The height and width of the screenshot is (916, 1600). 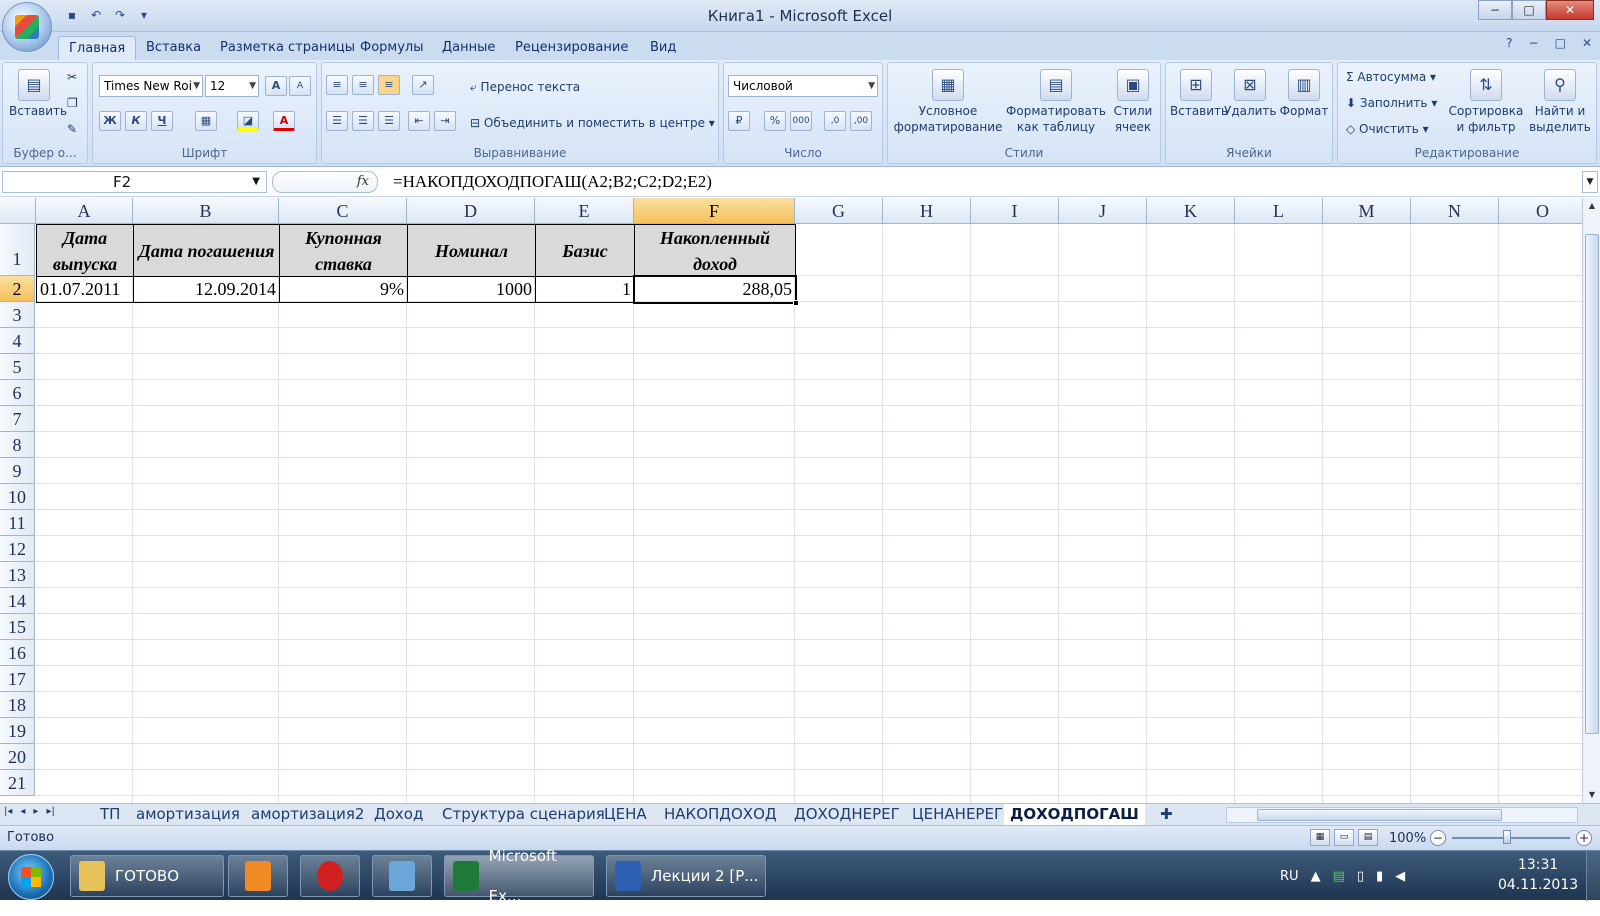 I want to click on row-header-7: 7, so click(x=17, y=419).